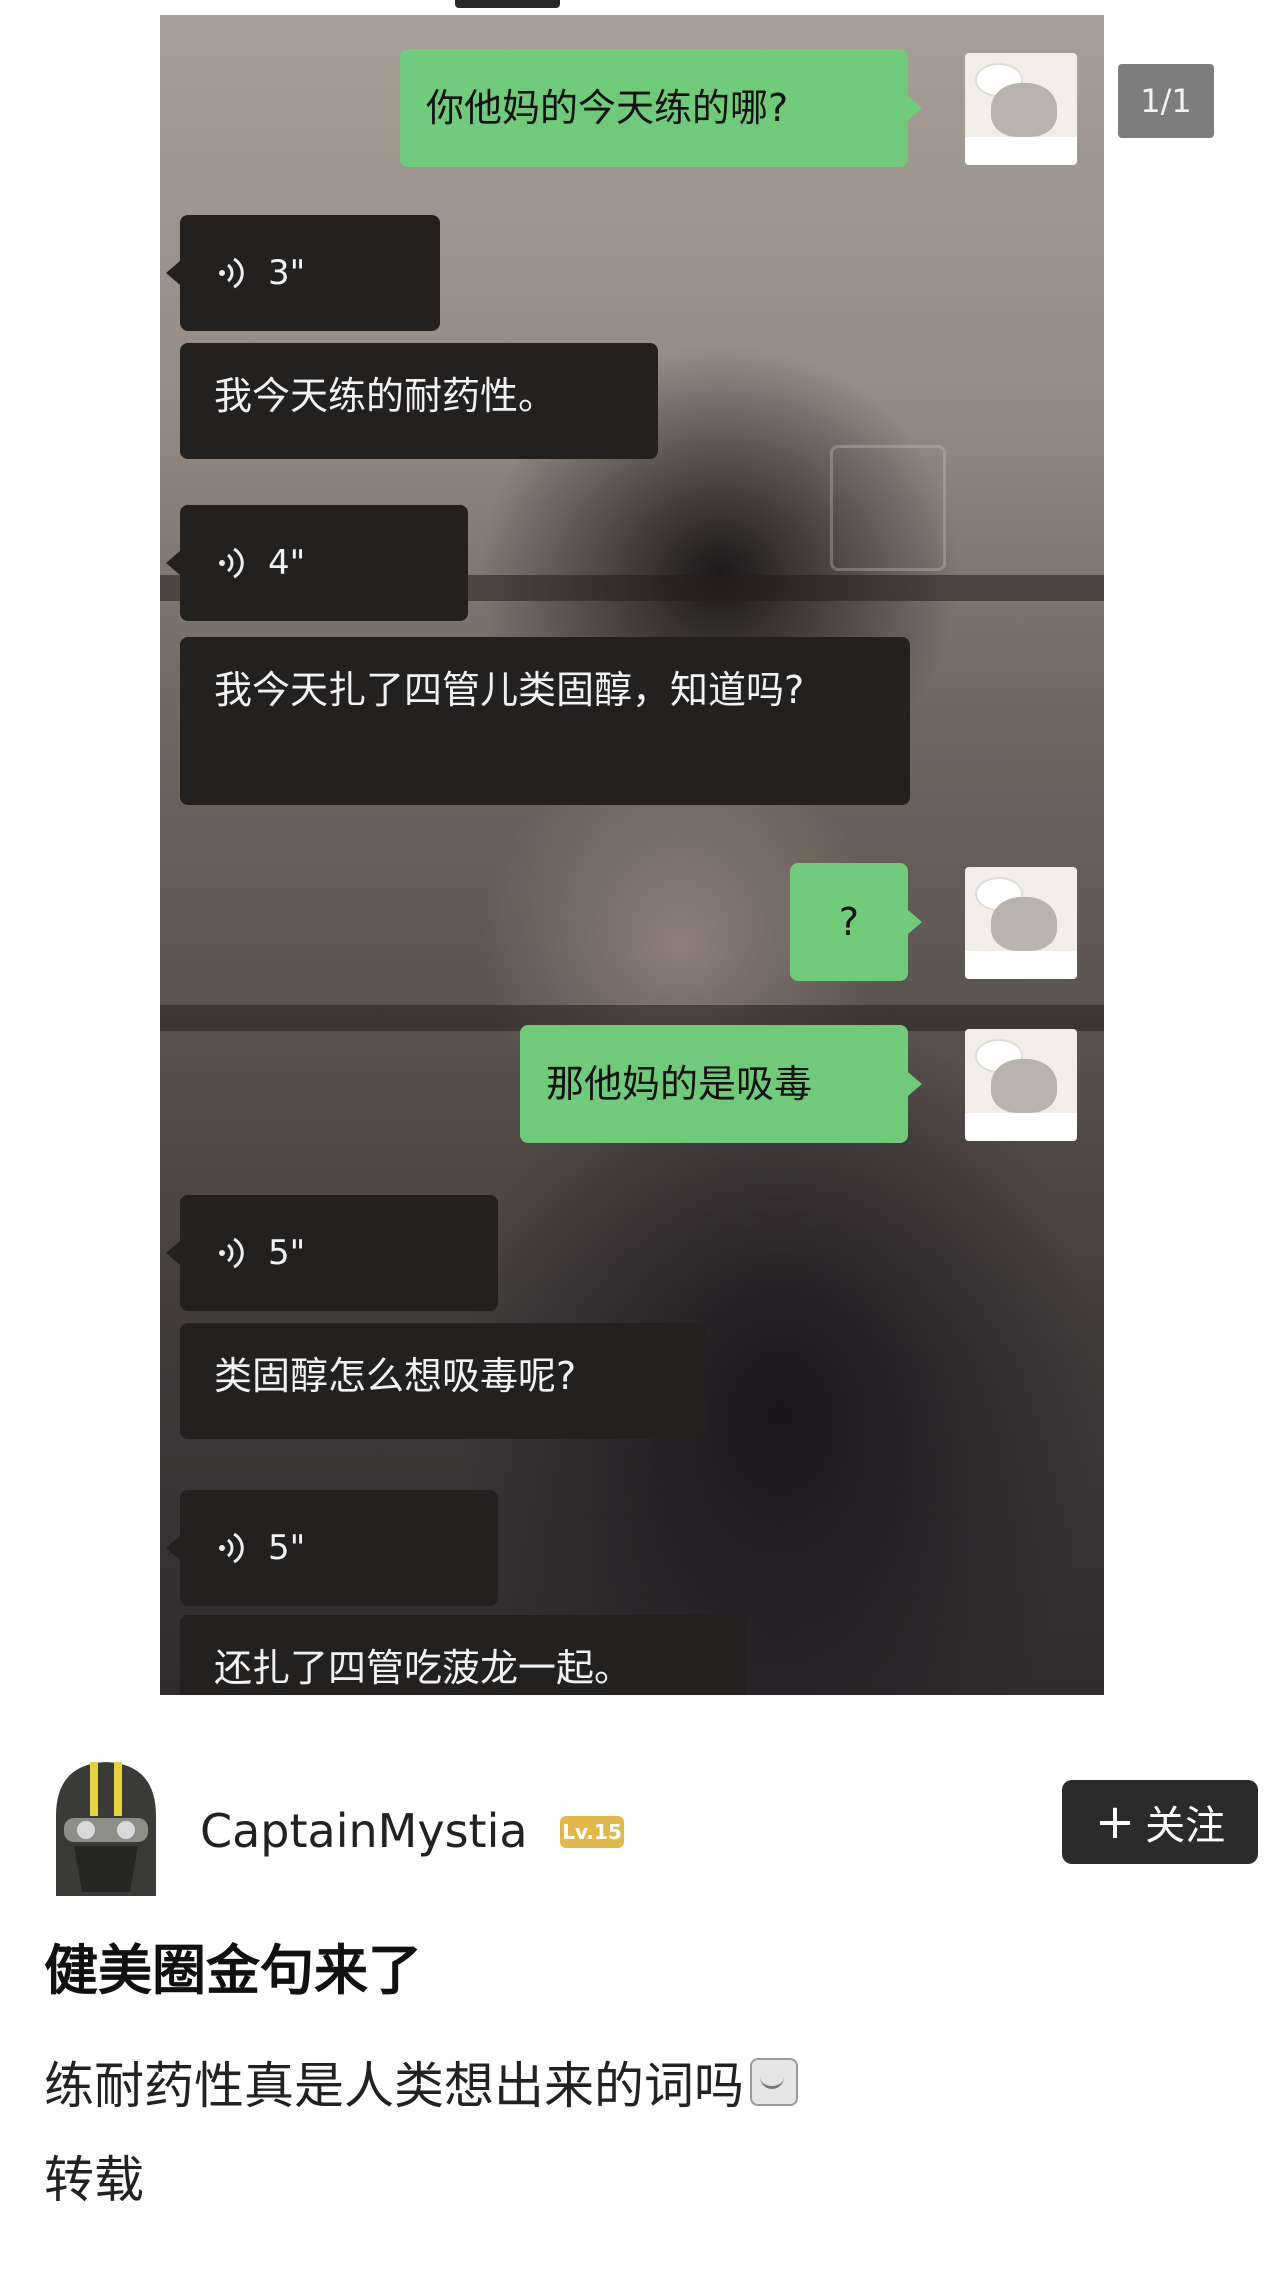  Describe the element at coordinates (287, 563) in the screenshot. I see `voice-duration: 4"` at that location.